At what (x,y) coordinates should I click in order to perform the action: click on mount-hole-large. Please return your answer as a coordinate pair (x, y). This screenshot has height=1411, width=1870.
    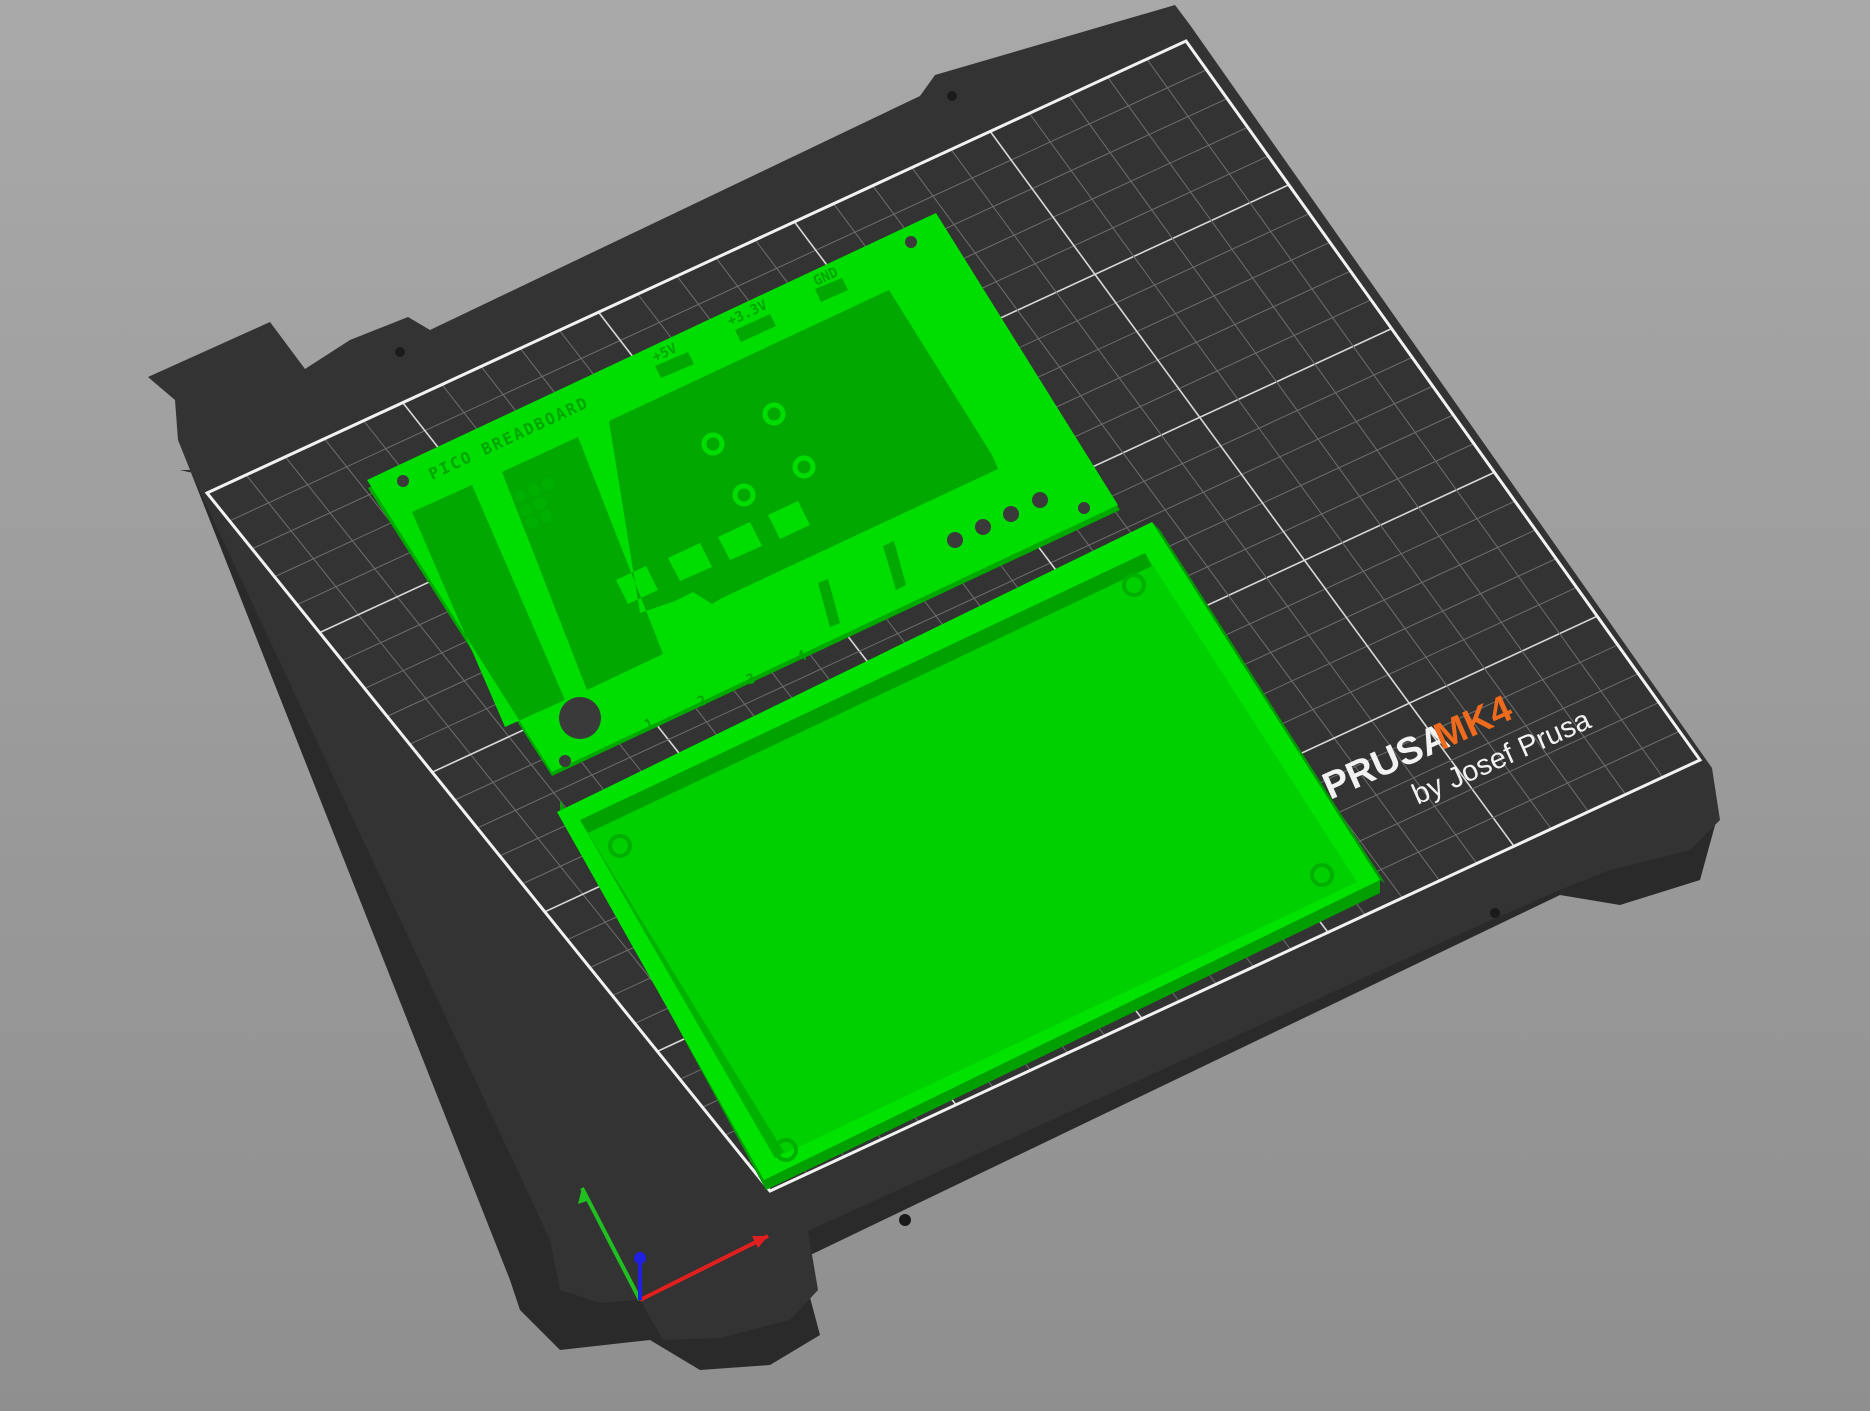
    Looking at the image, I should click on (580, 718).